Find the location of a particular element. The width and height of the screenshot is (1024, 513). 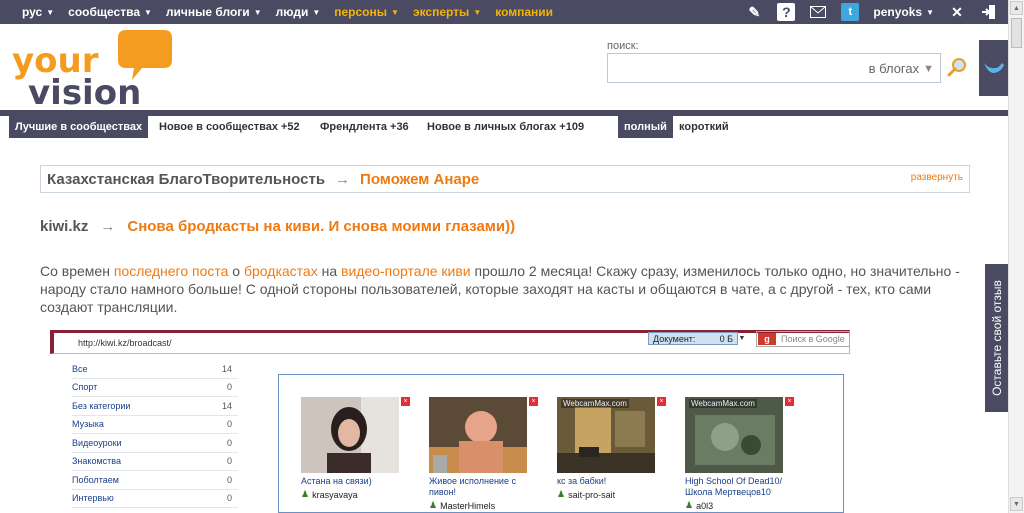

bird-icon is located at coordinates (993, 68).